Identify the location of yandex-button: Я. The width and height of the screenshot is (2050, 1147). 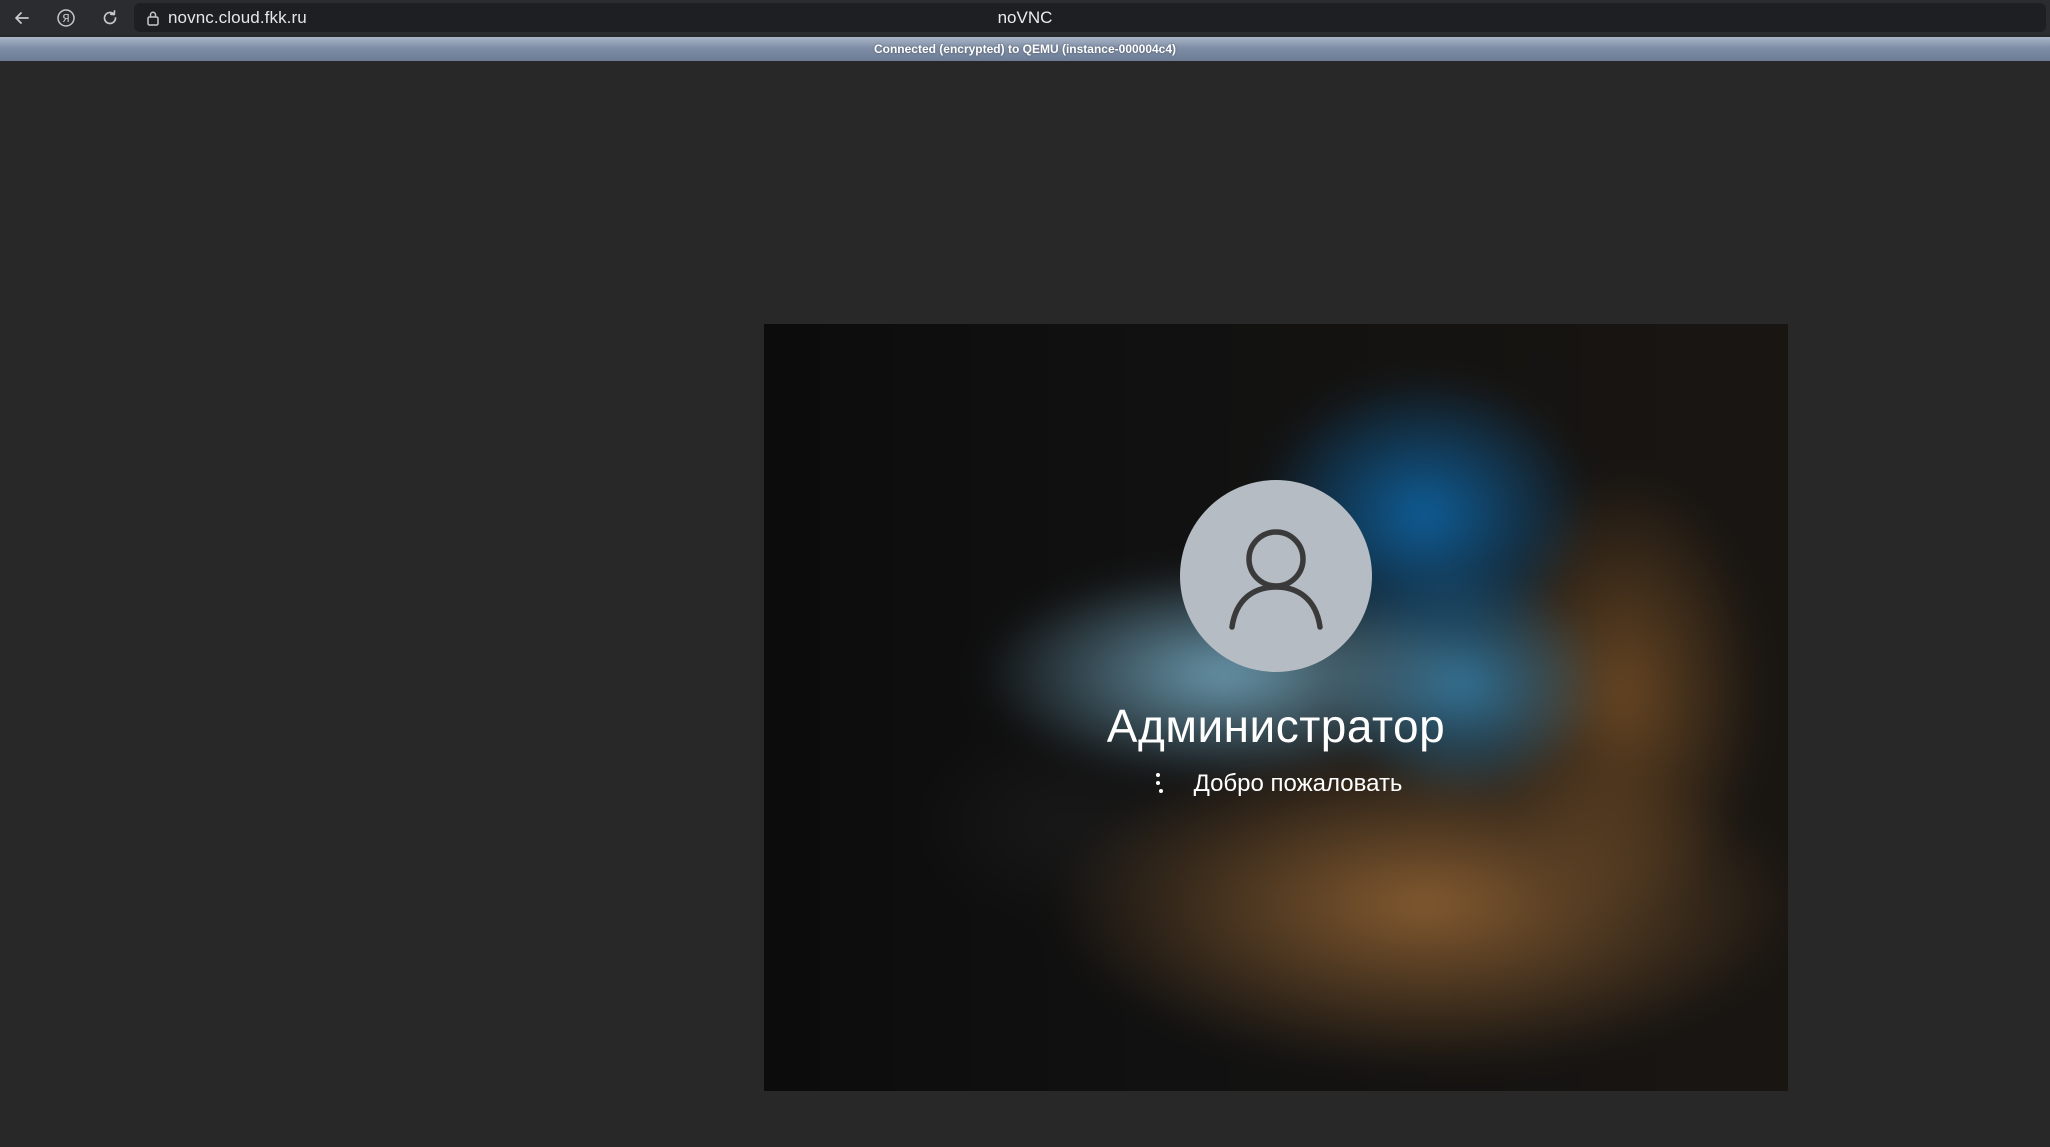
(66, 17).